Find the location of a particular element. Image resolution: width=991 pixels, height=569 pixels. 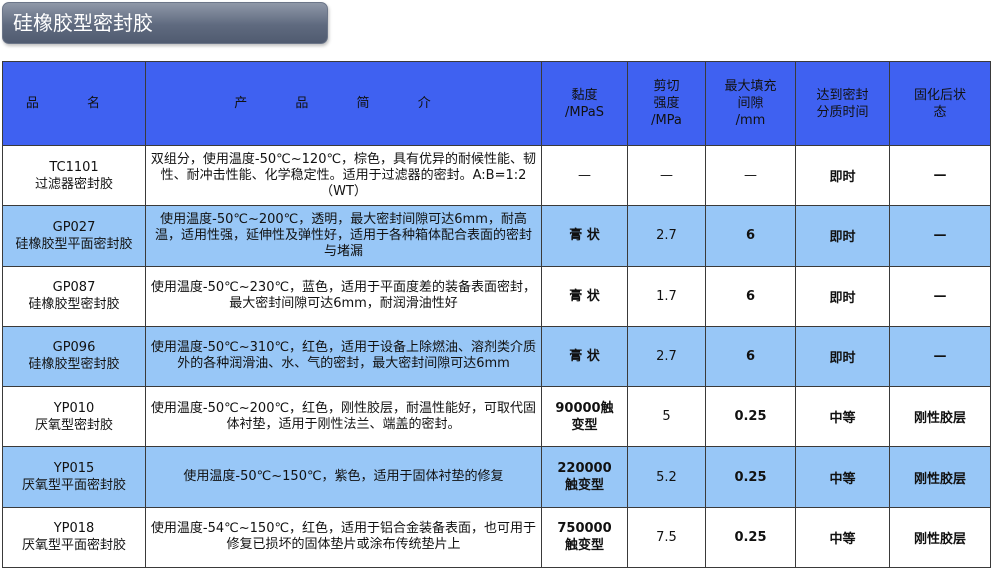

product-name-cell: GP027 硅橡胶型平面密封胶 is located at coordinates (74, 236).